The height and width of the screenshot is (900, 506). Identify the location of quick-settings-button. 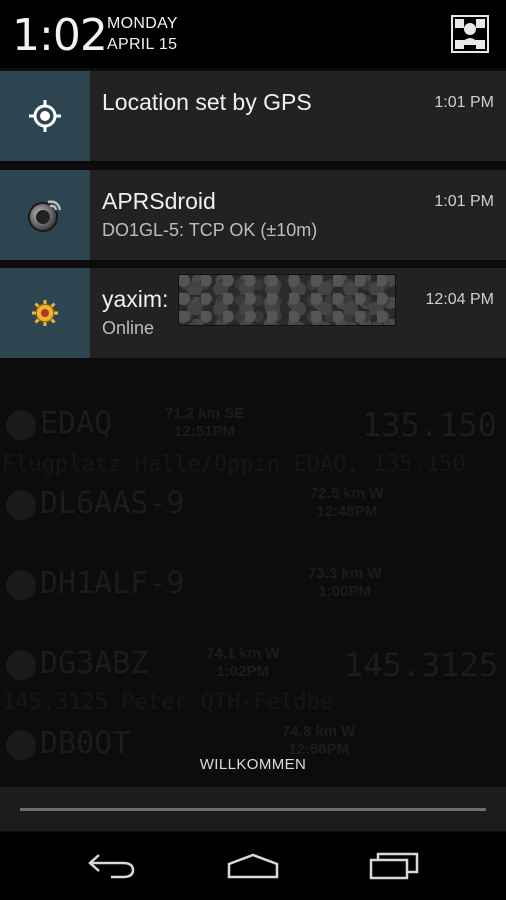
(470, 34).